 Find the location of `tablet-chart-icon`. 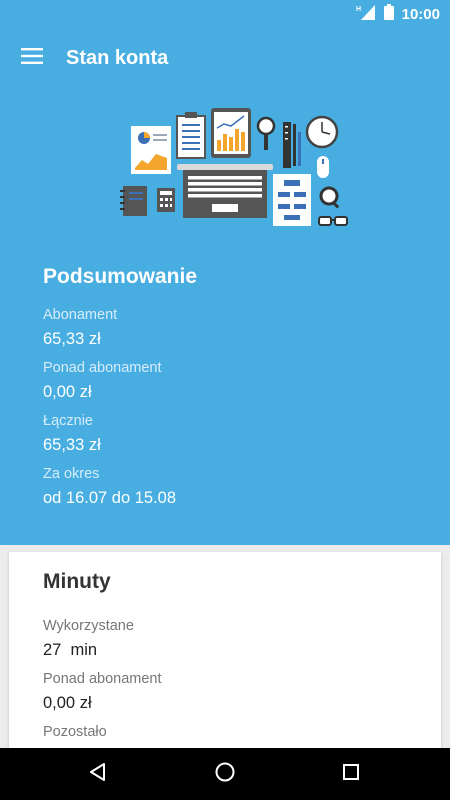

tablet-chart-icon is located at coordinates (231, 133).